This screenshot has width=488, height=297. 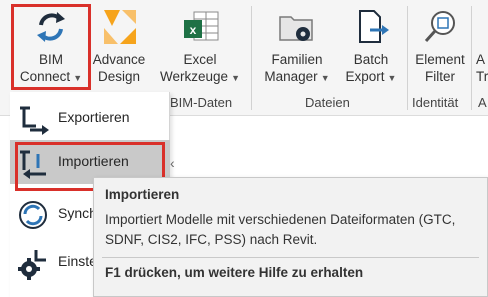 I want to click on excel-table-icon: x, so click(x=200, y=29).